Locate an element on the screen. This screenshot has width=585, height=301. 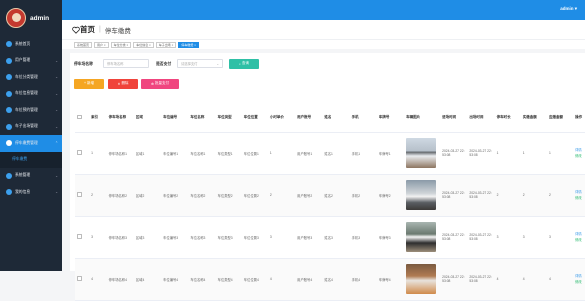
col-header: 手机 is located at coordinates (363, 118).